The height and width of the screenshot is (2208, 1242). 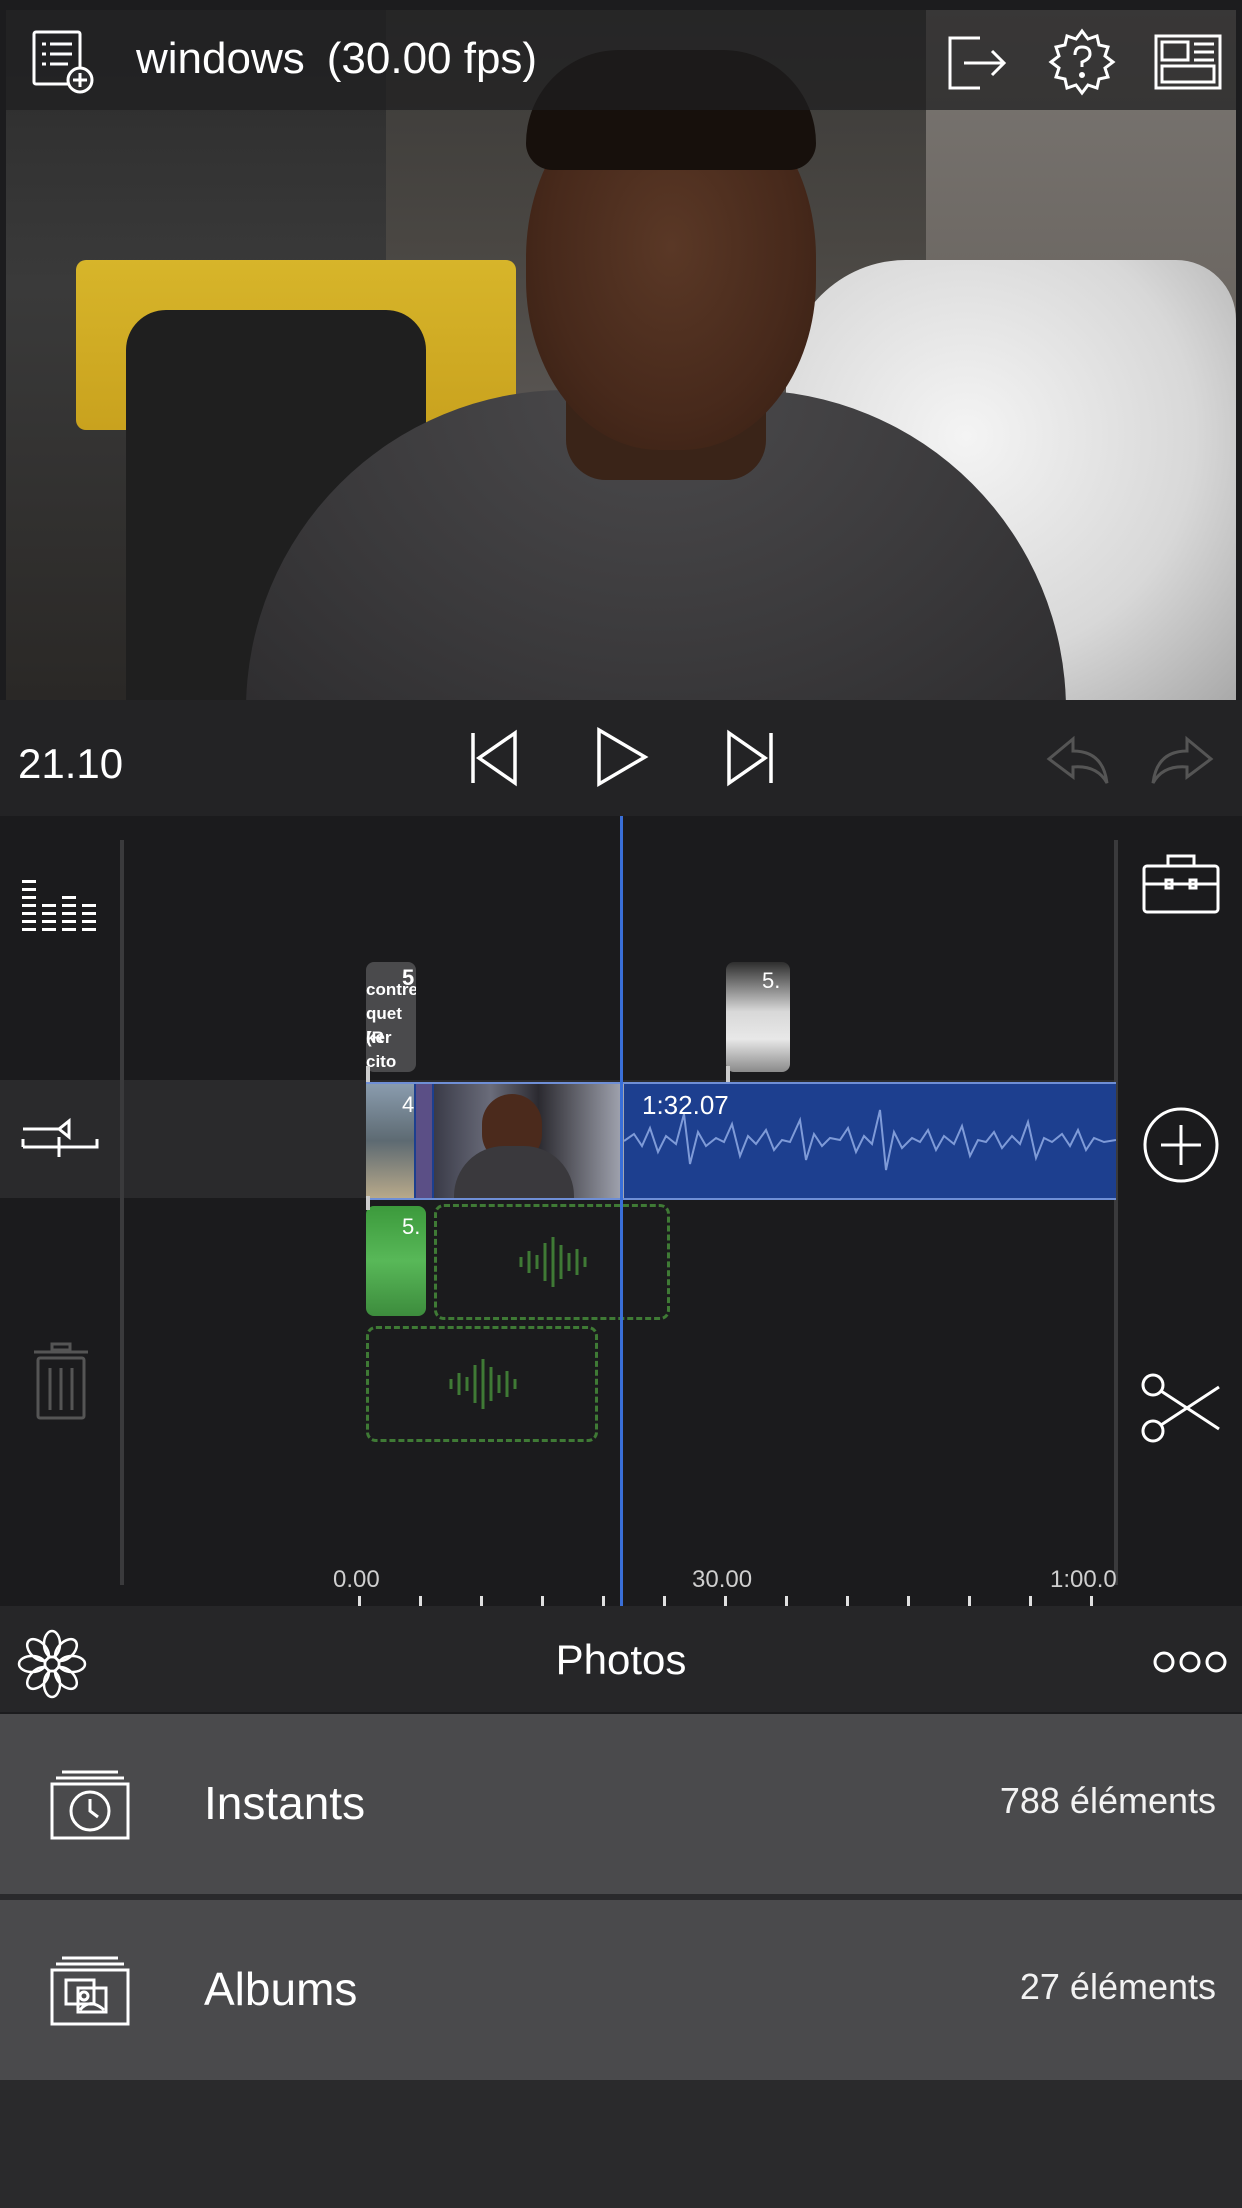 What do you see at coordinates (356, 1579) in the screenshot?
I see `ruler-label: 0.00` at bounding box center [356, 1579].